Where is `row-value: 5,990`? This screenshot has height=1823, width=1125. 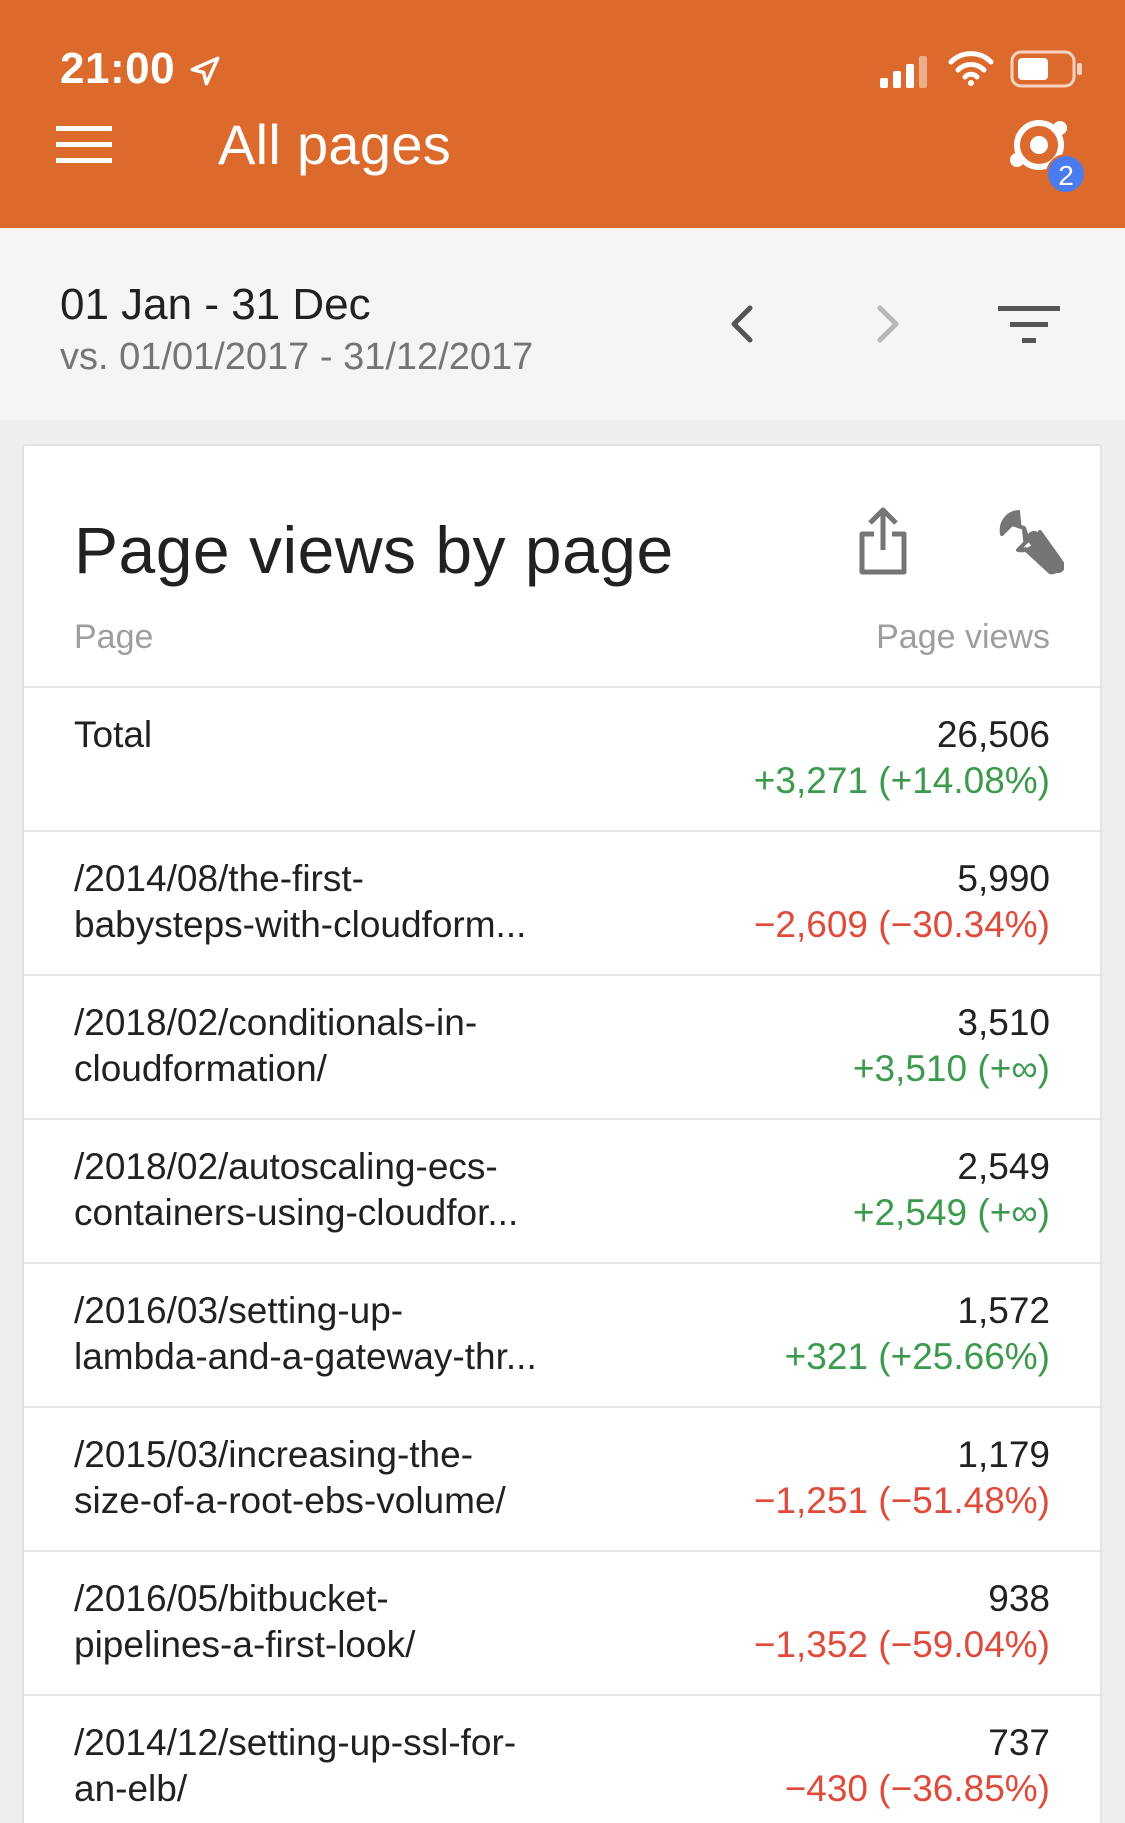
row-value: 5,990 is located at coordinates (1003, 878).